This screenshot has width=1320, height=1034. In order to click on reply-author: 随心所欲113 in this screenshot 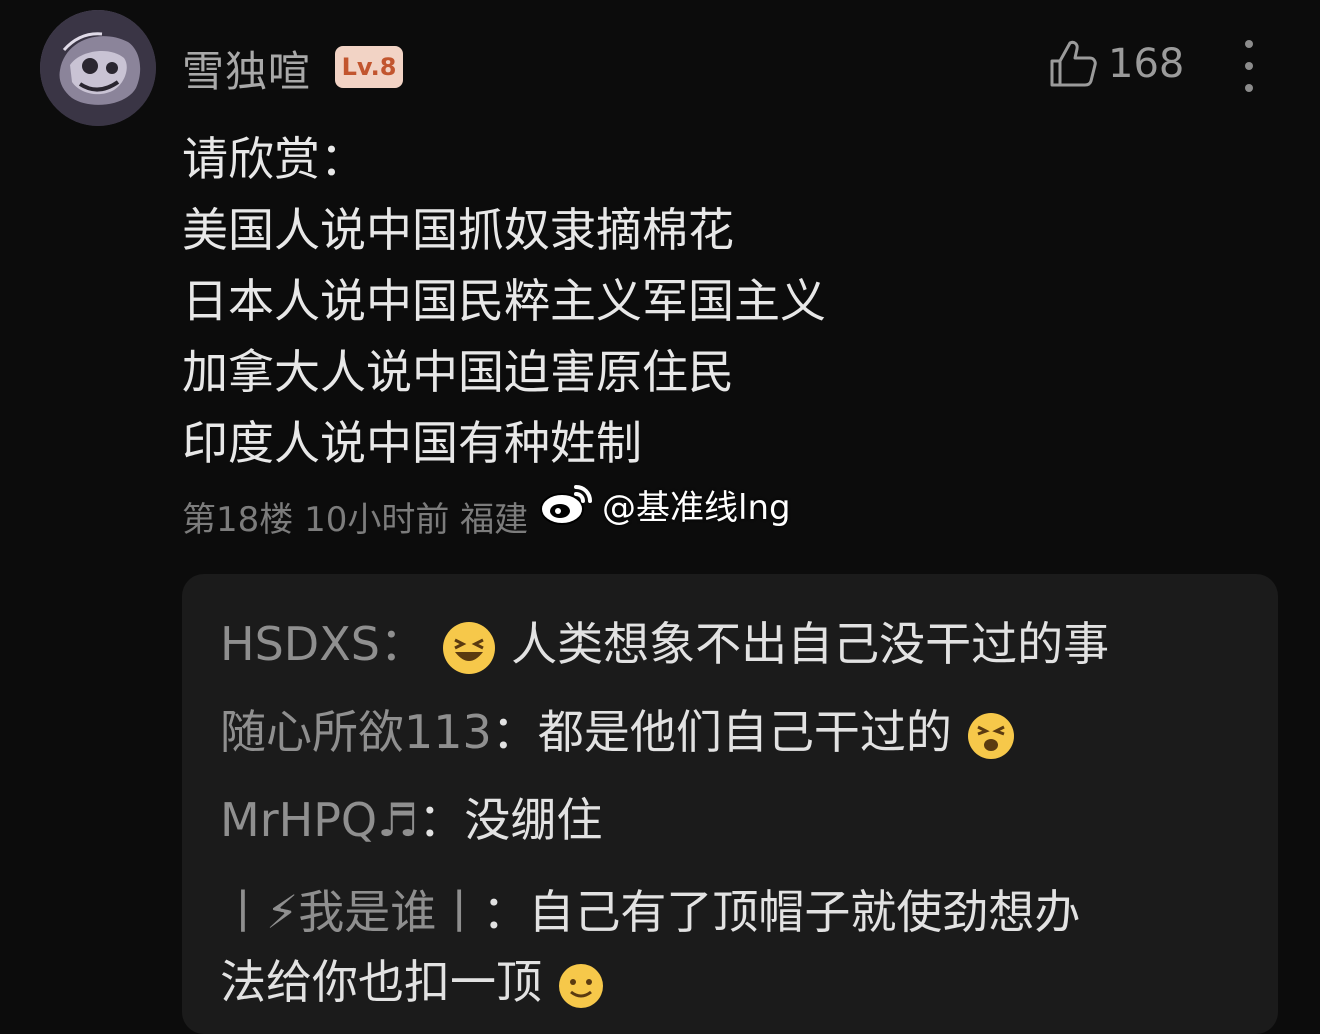, I will do `click(356, 732)`.